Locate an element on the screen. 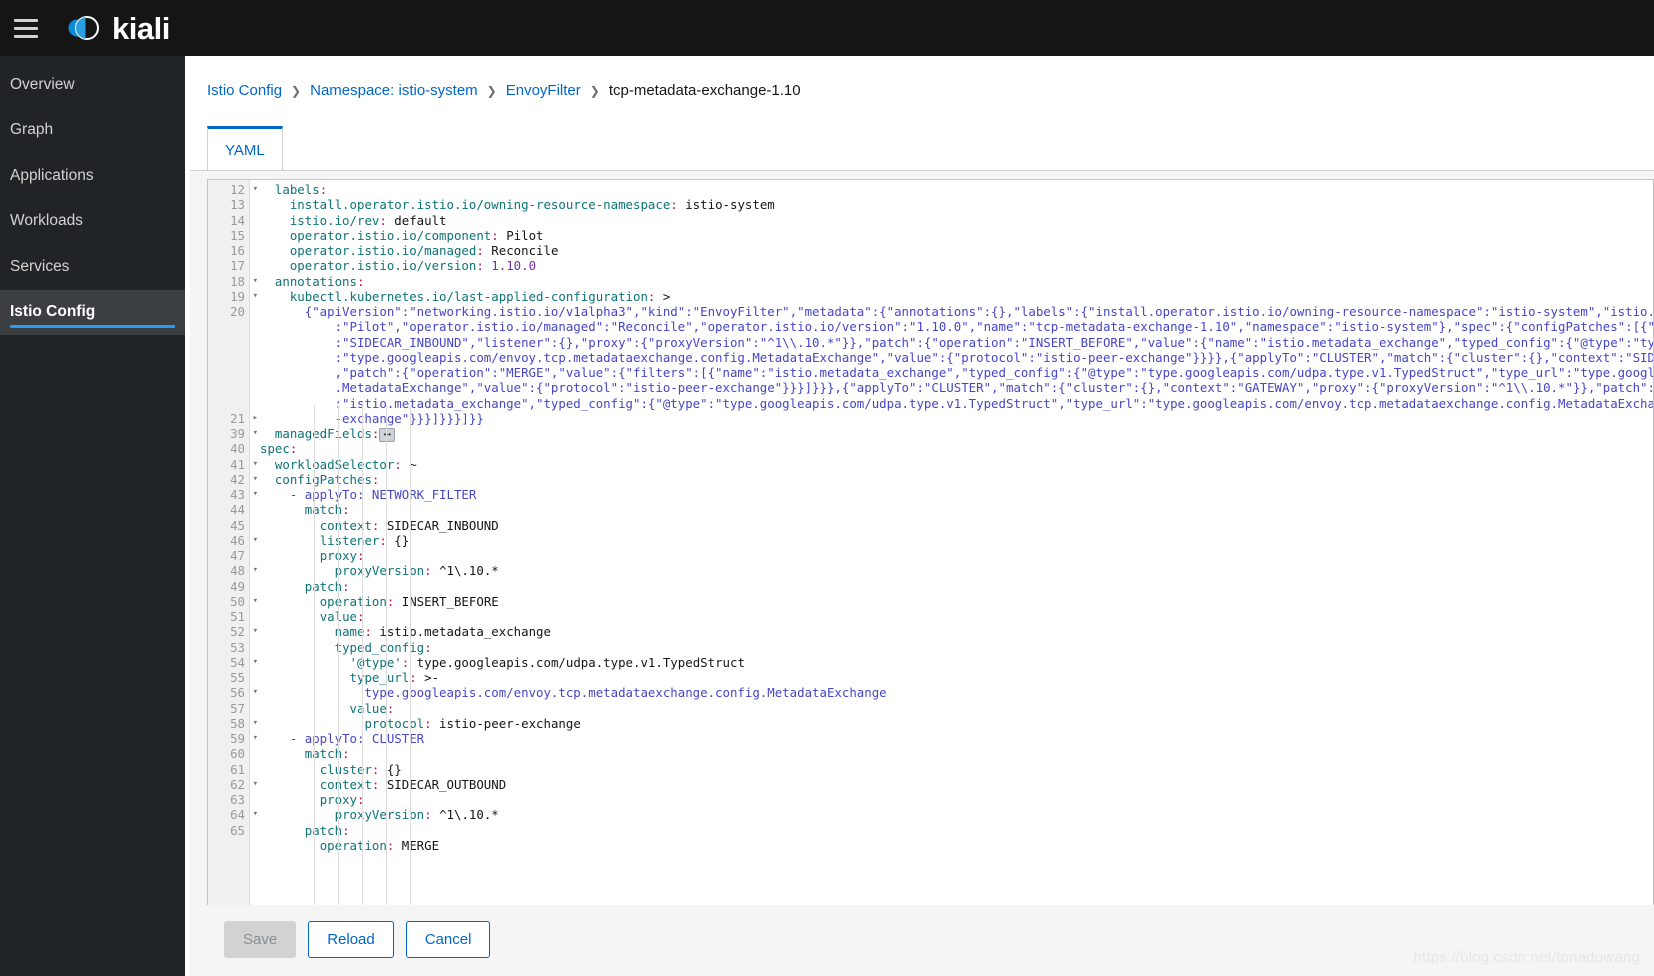  line-number: 48 ▾ is located at coordinates (244, 571).